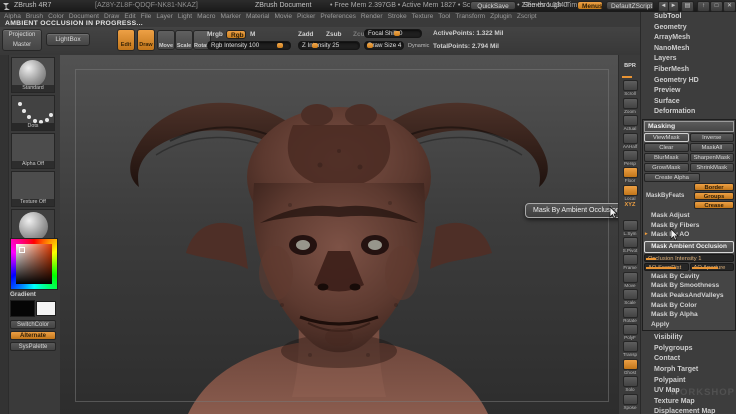  I want to click on menu-preferences: Preferences, so click(338, 16).